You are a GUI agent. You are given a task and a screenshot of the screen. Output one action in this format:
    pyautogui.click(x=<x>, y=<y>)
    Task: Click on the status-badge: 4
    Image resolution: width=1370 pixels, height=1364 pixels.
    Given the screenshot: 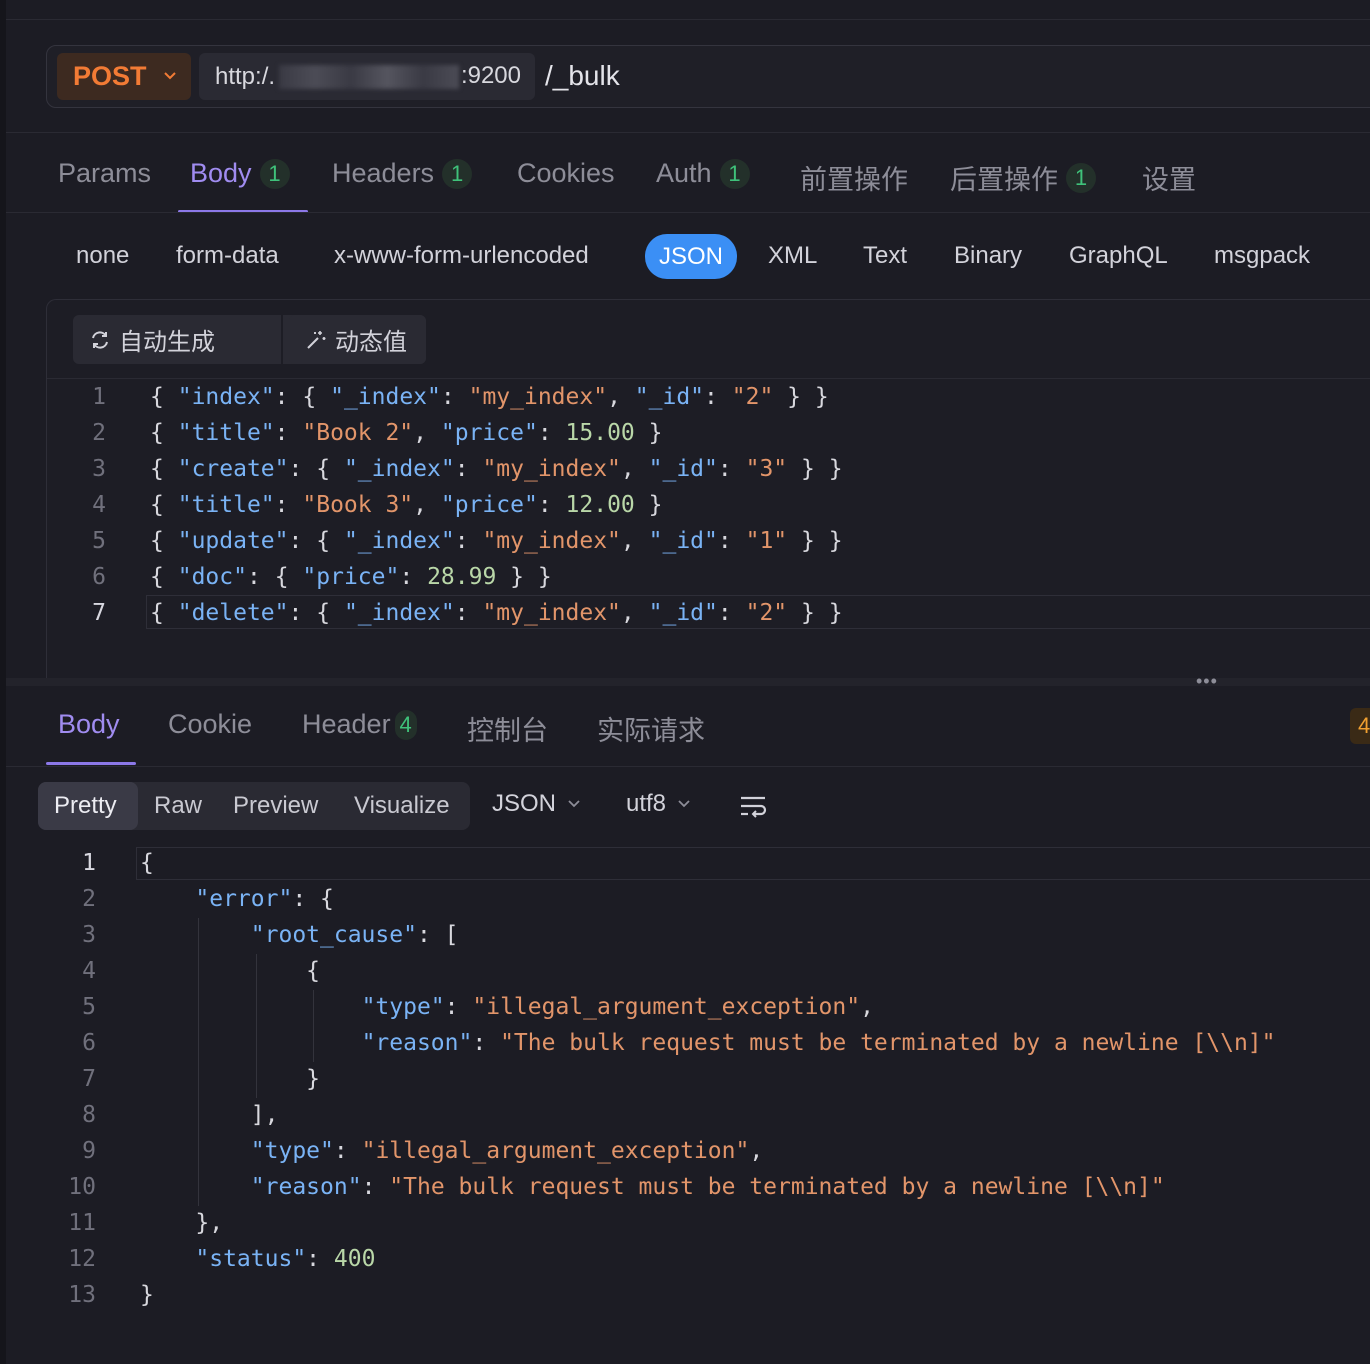 What is the action you would take?
    pyautogui.click(x=1360, y=726)
    